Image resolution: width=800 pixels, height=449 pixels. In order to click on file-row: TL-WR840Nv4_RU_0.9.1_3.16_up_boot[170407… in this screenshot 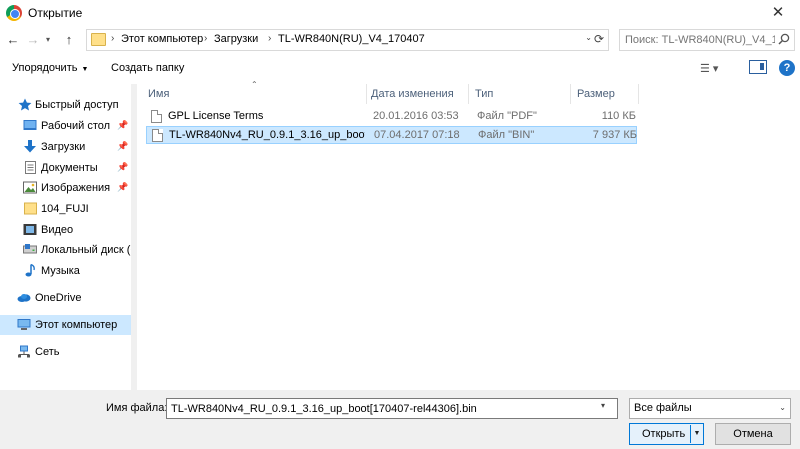, I will do `click(391, 135)`.